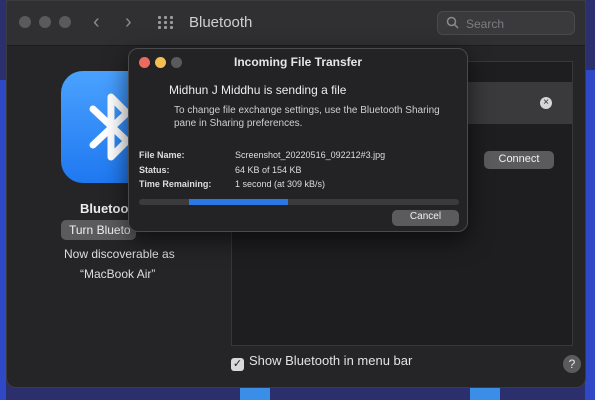 The height and width of the screenshot is (400, 595). I want to click on close-window-button, so click(25, 22).